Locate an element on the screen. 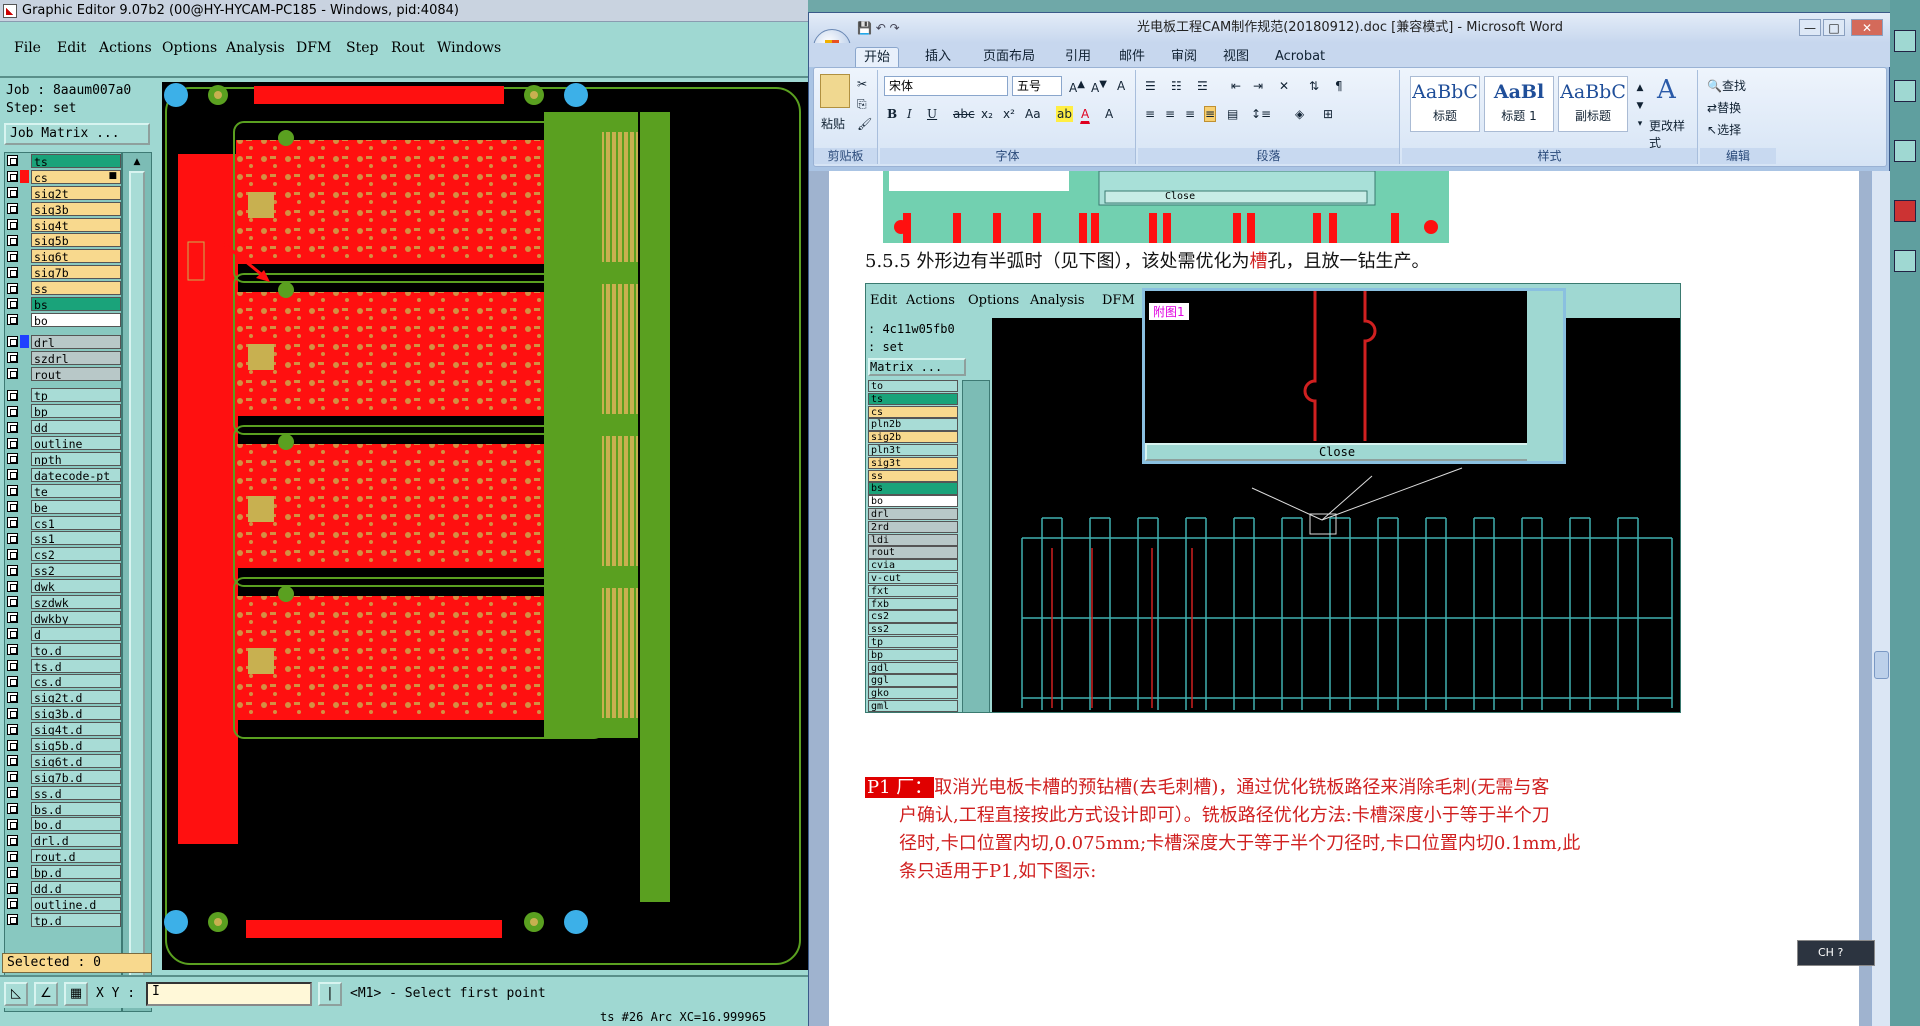  style-heading1: AaBl 标题 1 is located at coordinates (1519, 104).